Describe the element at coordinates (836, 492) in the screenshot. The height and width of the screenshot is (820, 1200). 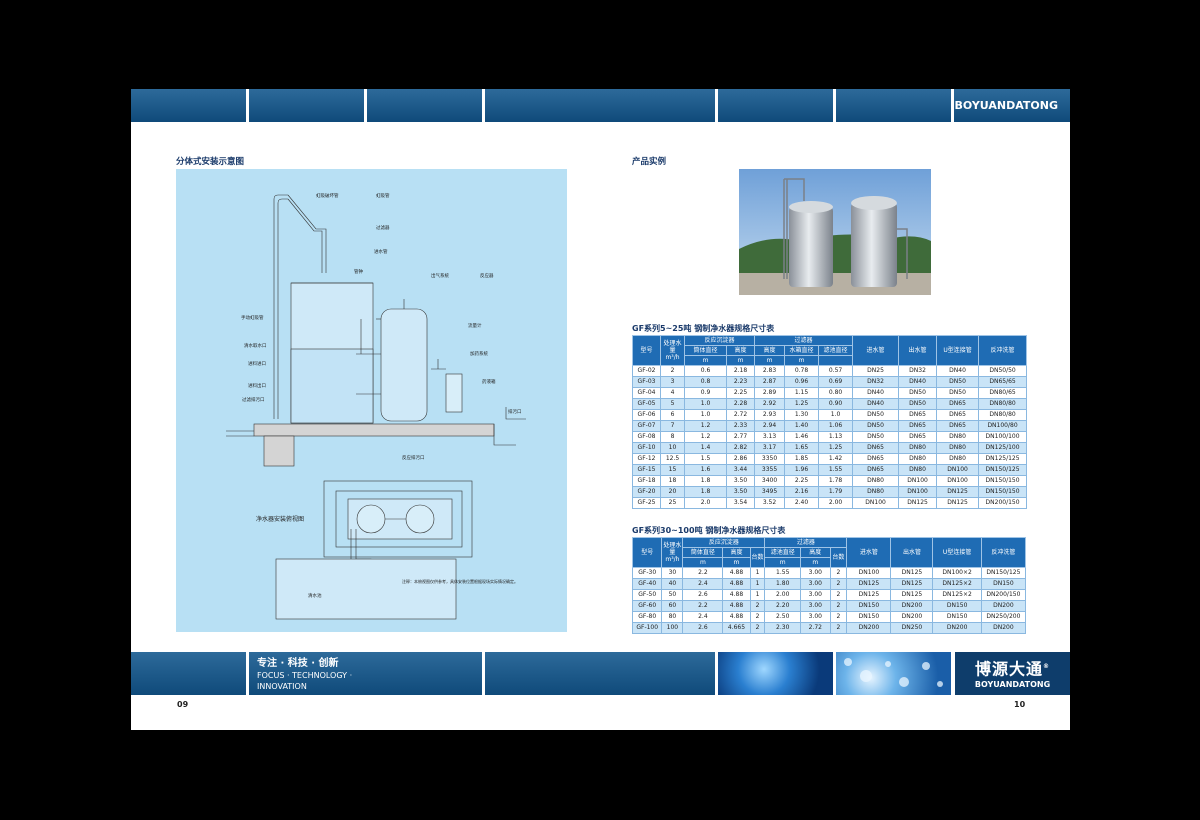
I see `table-cell: 1.79` at that location.